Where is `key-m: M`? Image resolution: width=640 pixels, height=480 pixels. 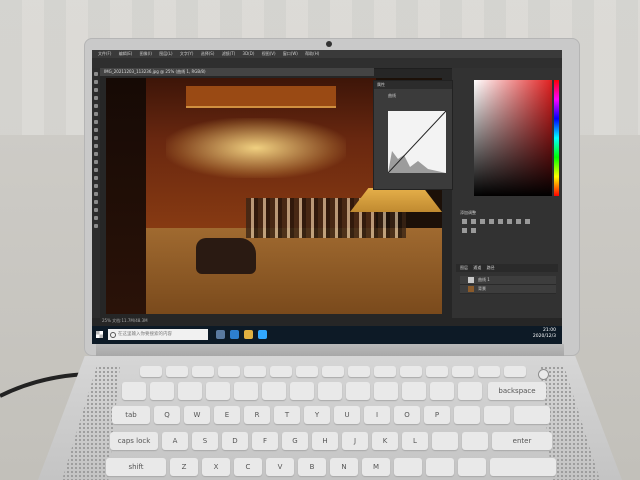 key-m: M is located at coordinates (376, 467).